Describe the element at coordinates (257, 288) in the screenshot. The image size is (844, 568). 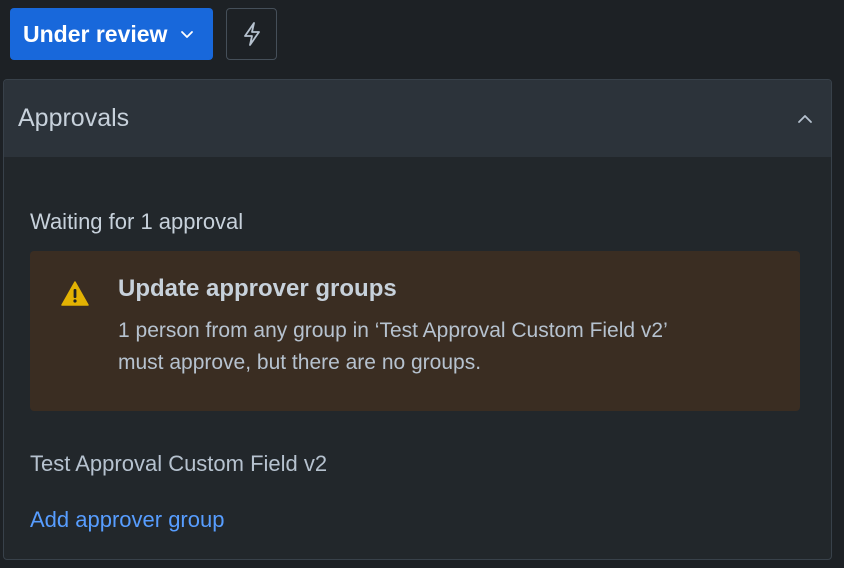
I see `warning-title: Update approver groups` at that location.